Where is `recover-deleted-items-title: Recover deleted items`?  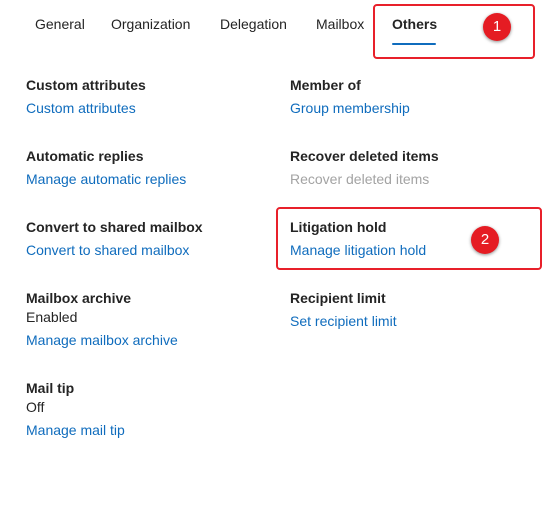
recover-deleted-items-title: Recover deleted items is located at coordinates (364, 156).